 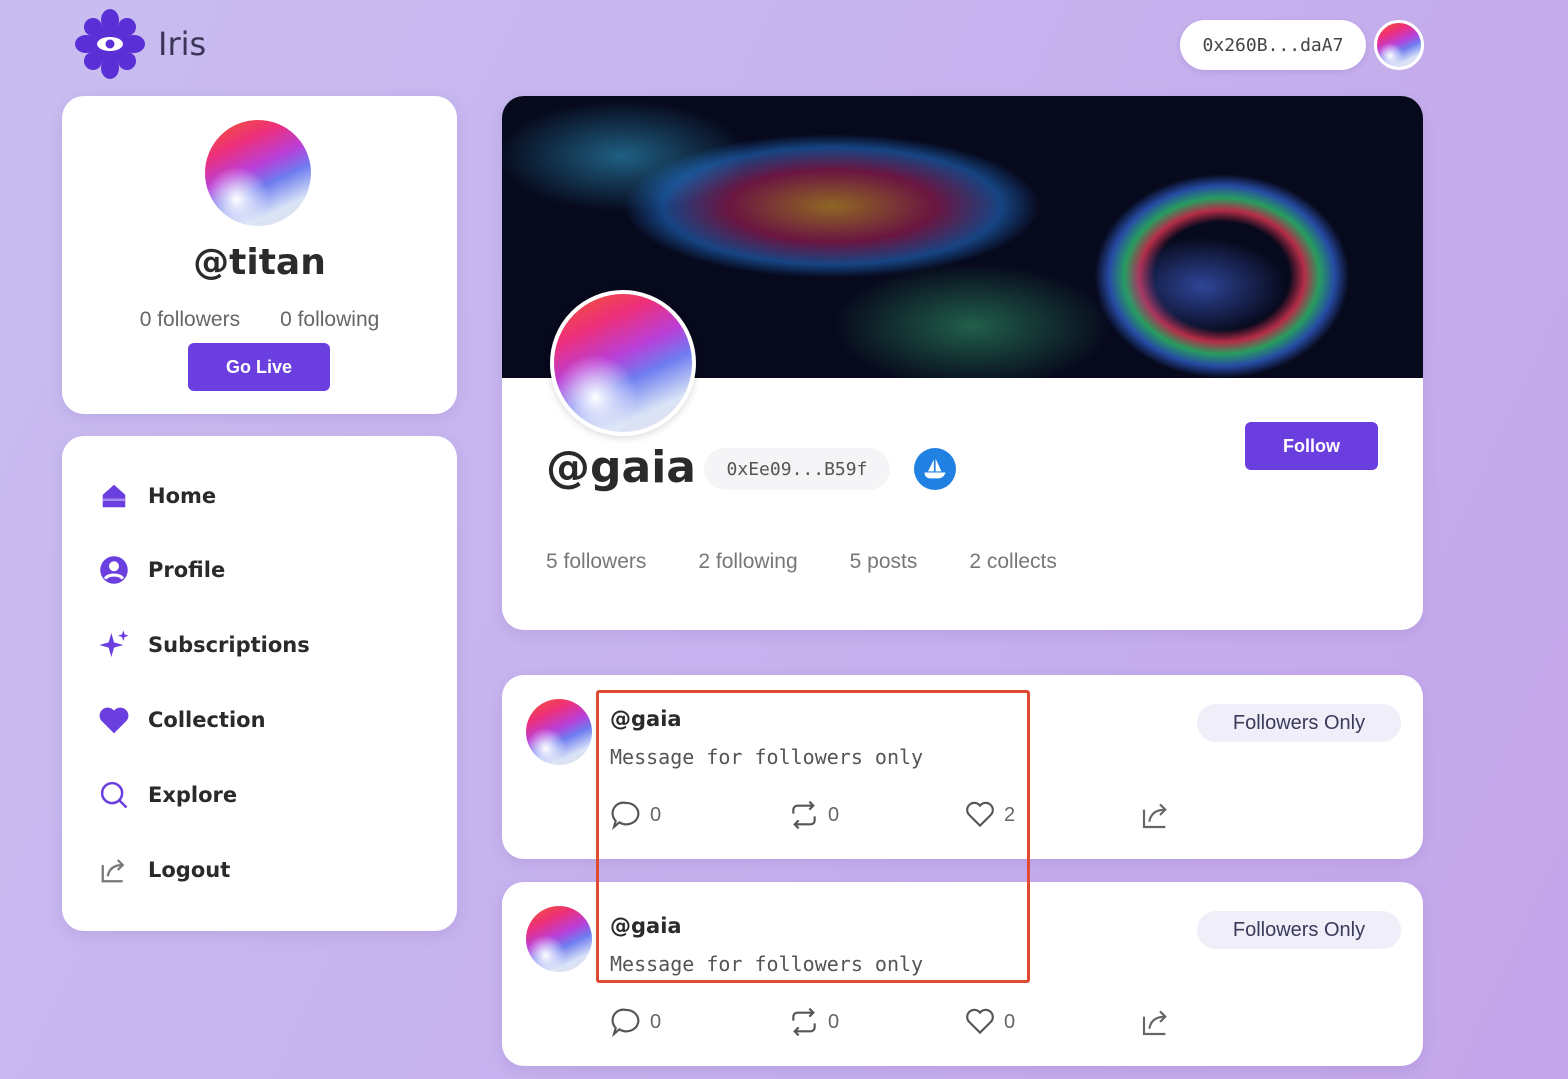 What do you see at coordinates (229, 645) in the screenshot?
I see `sidebar-item-label: Subscriptions` at bounding box center [229, 645].